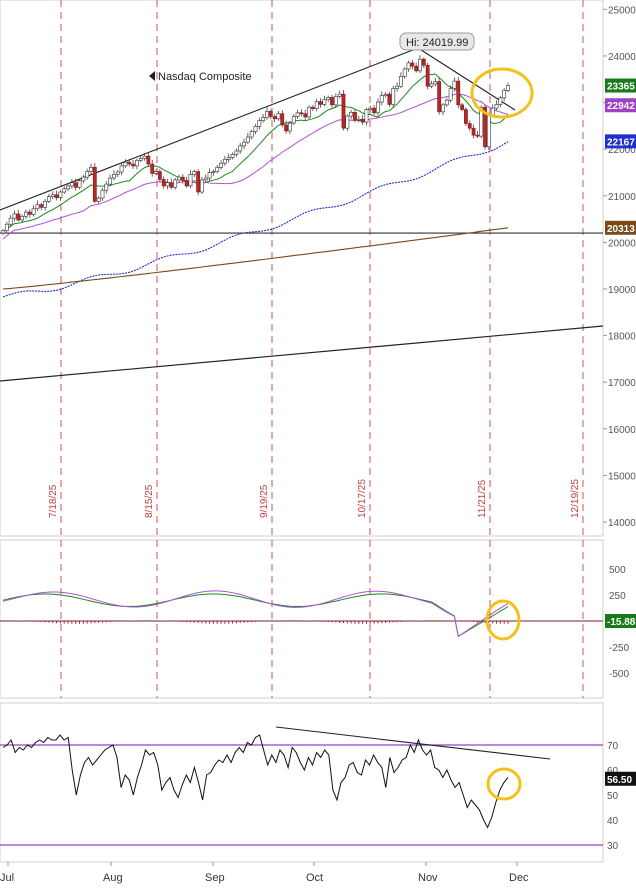 This screenshot has width=636, height=895. What do you see at coordinates (437, 43) in the screenshot?
I see `hi-callout-text: Hi: 24019.99` at bounding box center [437, 43].